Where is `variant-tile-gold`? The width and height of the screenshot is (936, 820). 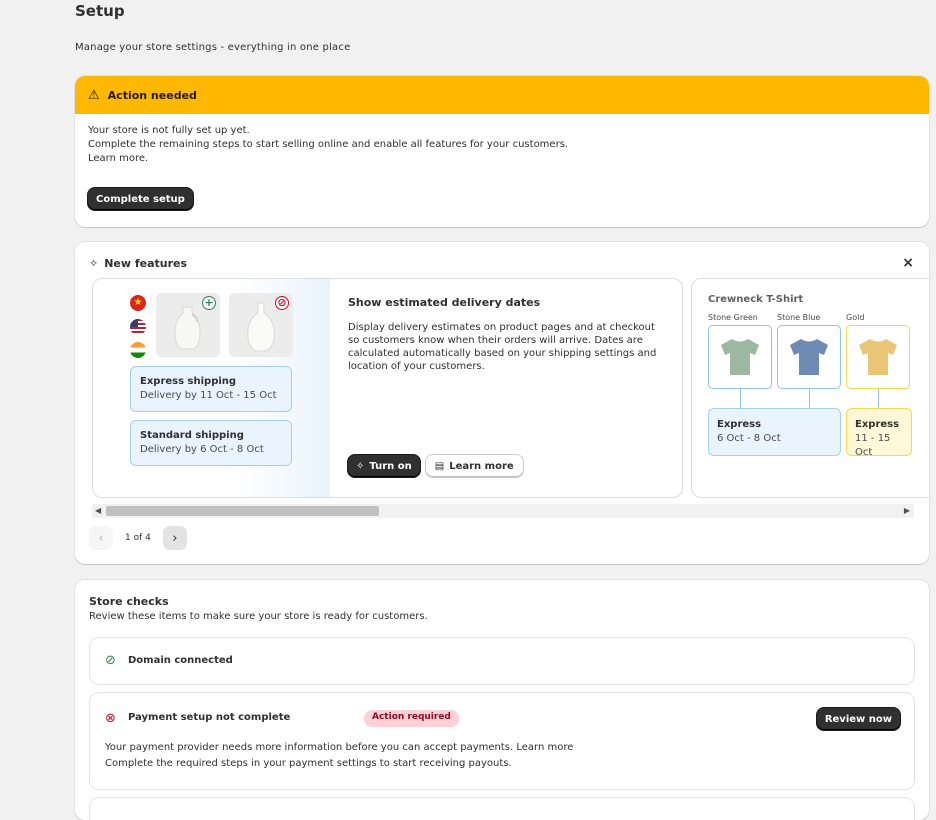
variant-tile-gold is located at coordinates (878, 357).